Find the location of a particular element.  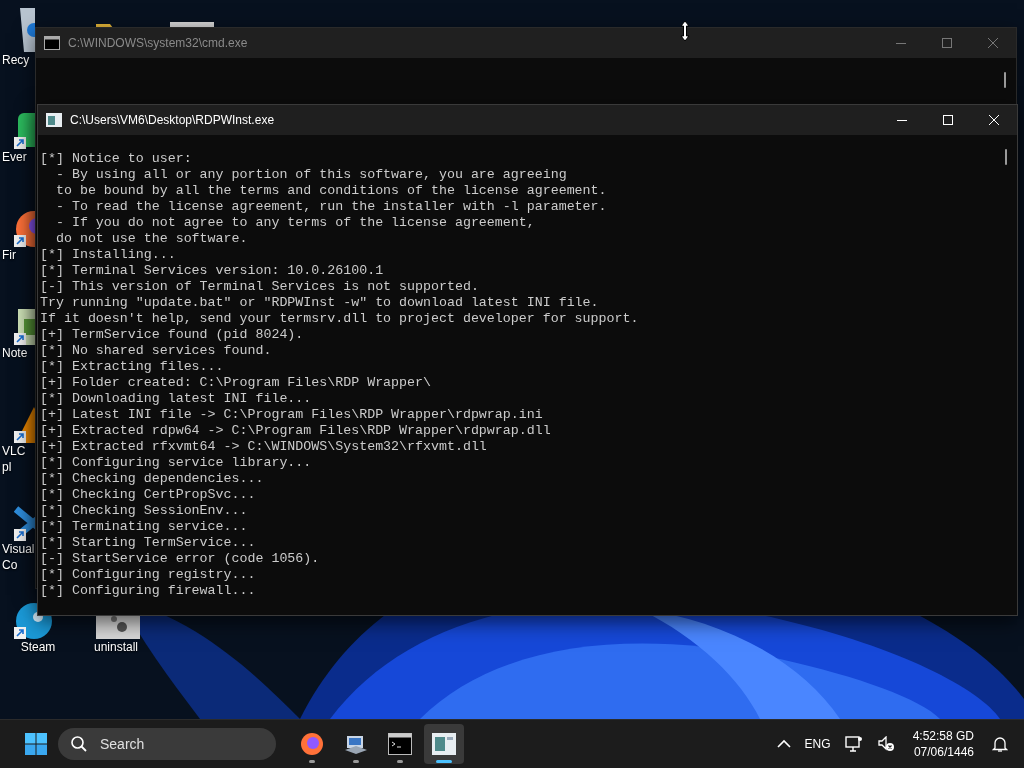

window-title: C:\Users\VM6\Desktop\RDPWInst.exe is located at coordinates (173, 120).